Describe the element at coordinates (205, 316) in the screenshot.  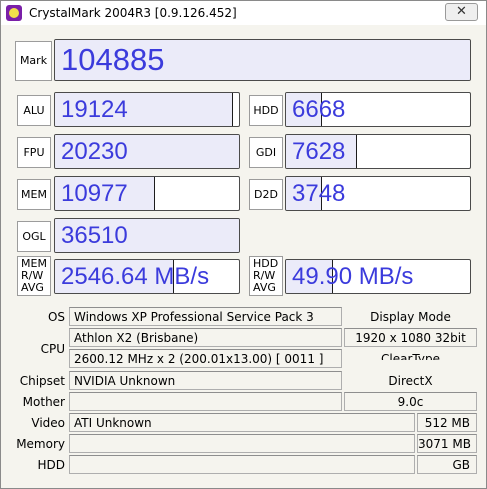
I see `os-field: Windows XP Professional Service Pack 3` at that location.